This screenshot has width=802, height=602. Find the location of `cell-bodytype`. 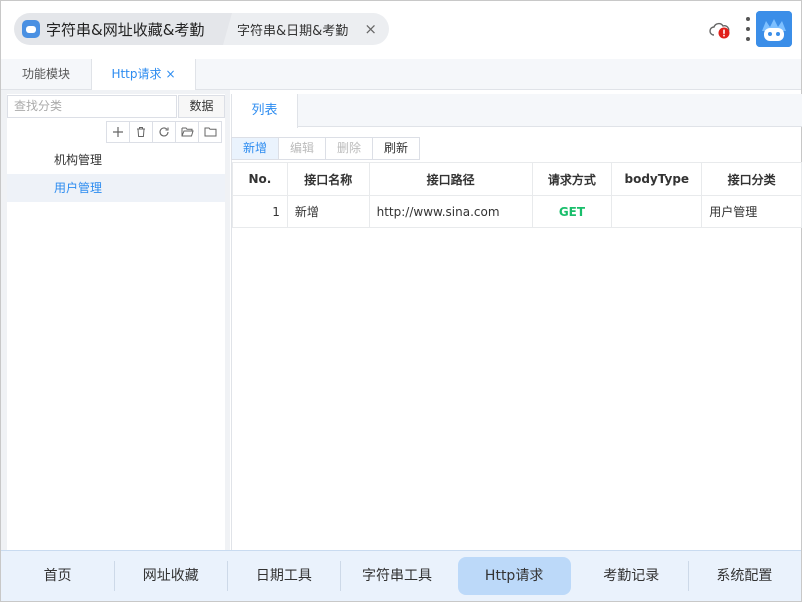

cell-bodytype is located at coordinates (657, 211).